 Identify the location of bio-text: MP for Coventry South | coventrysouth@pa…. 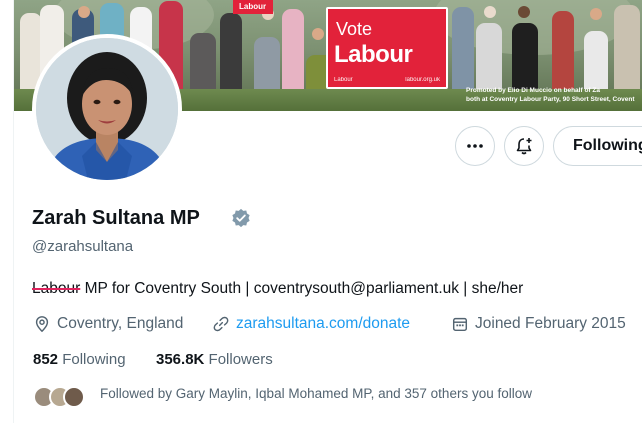
(302, 288).